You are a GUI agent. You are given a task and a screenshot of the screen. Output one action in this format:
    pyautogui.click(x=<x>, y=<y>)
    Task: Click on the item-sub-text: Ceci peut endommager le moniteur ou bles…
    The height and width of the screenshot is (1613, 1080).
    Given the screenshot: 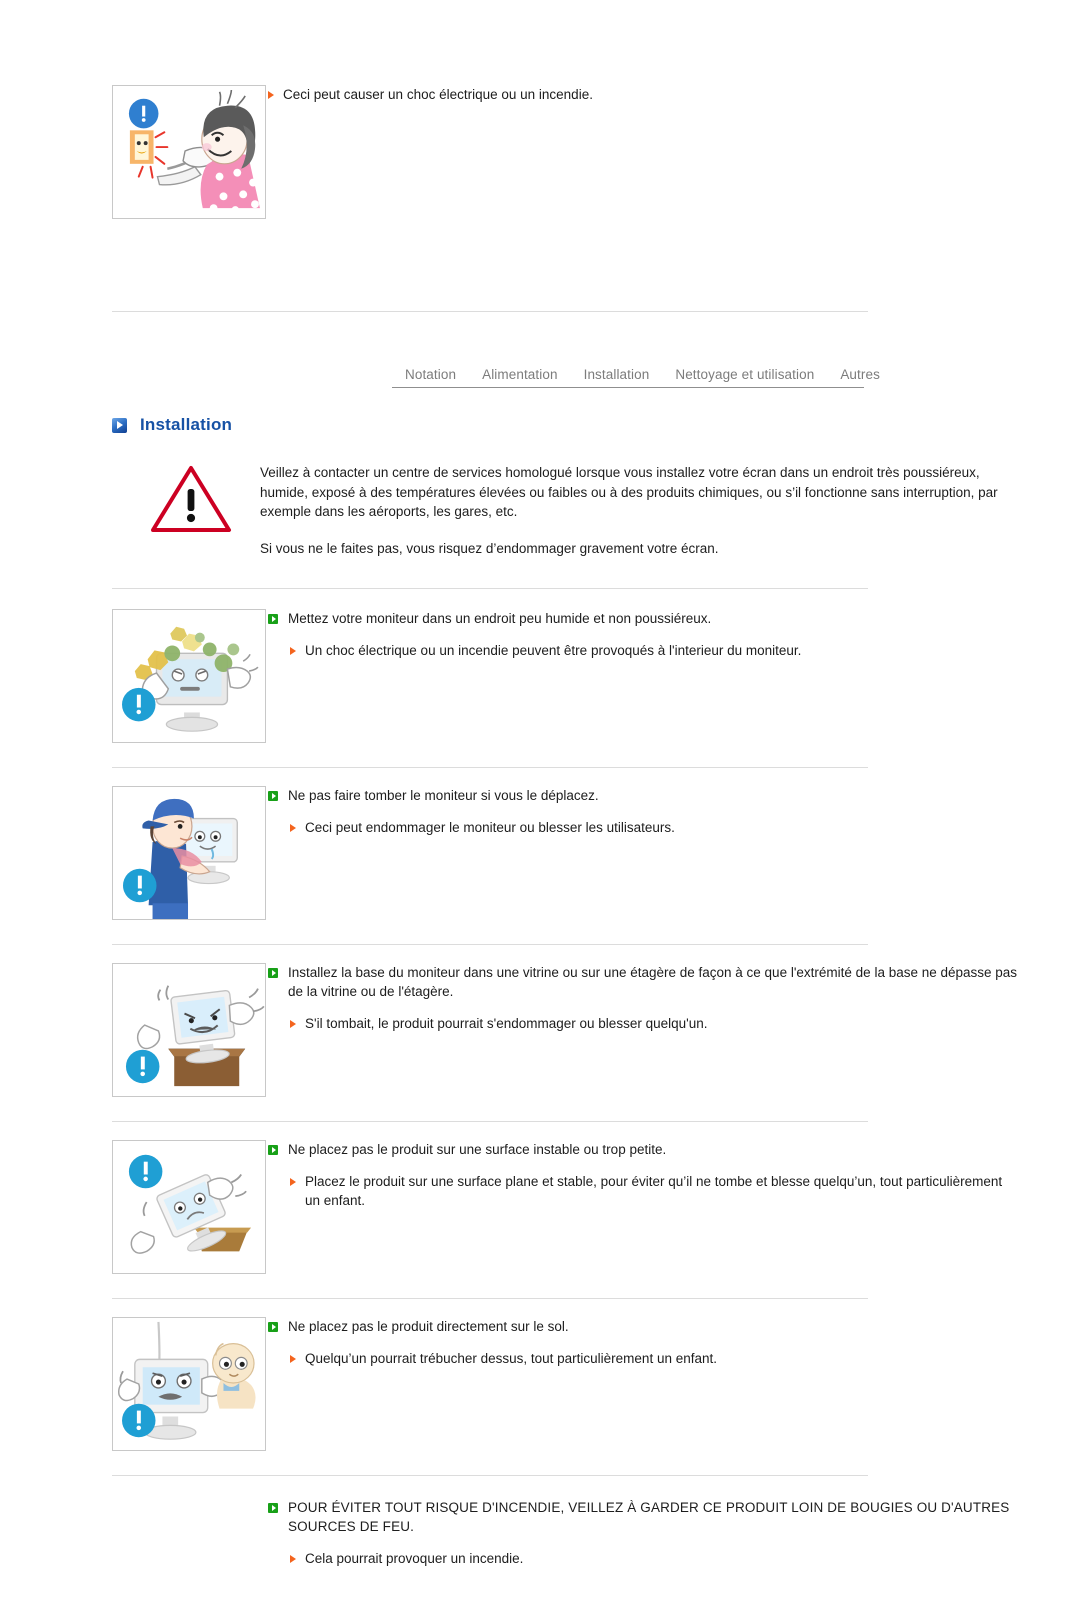 What is the action you would take?
    pyautogui.click(x=490, y=827)
    